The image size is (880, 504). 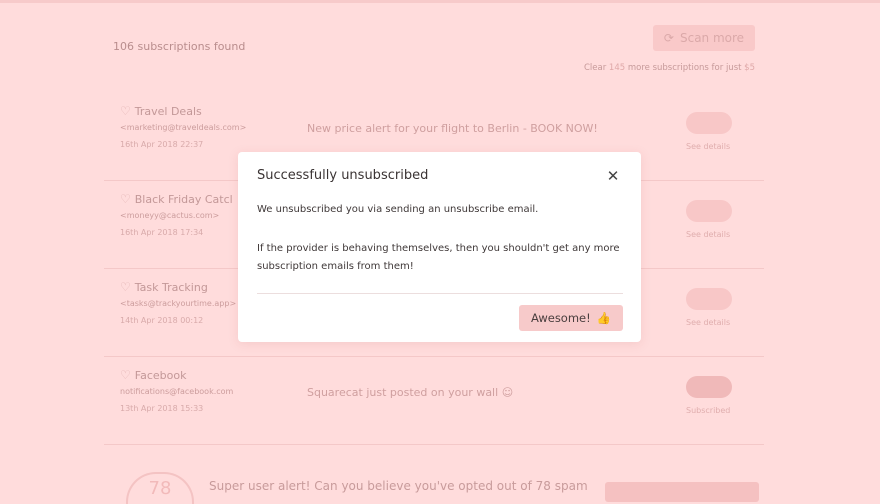 I want to click on top-bar, so click(x=440, y=1).